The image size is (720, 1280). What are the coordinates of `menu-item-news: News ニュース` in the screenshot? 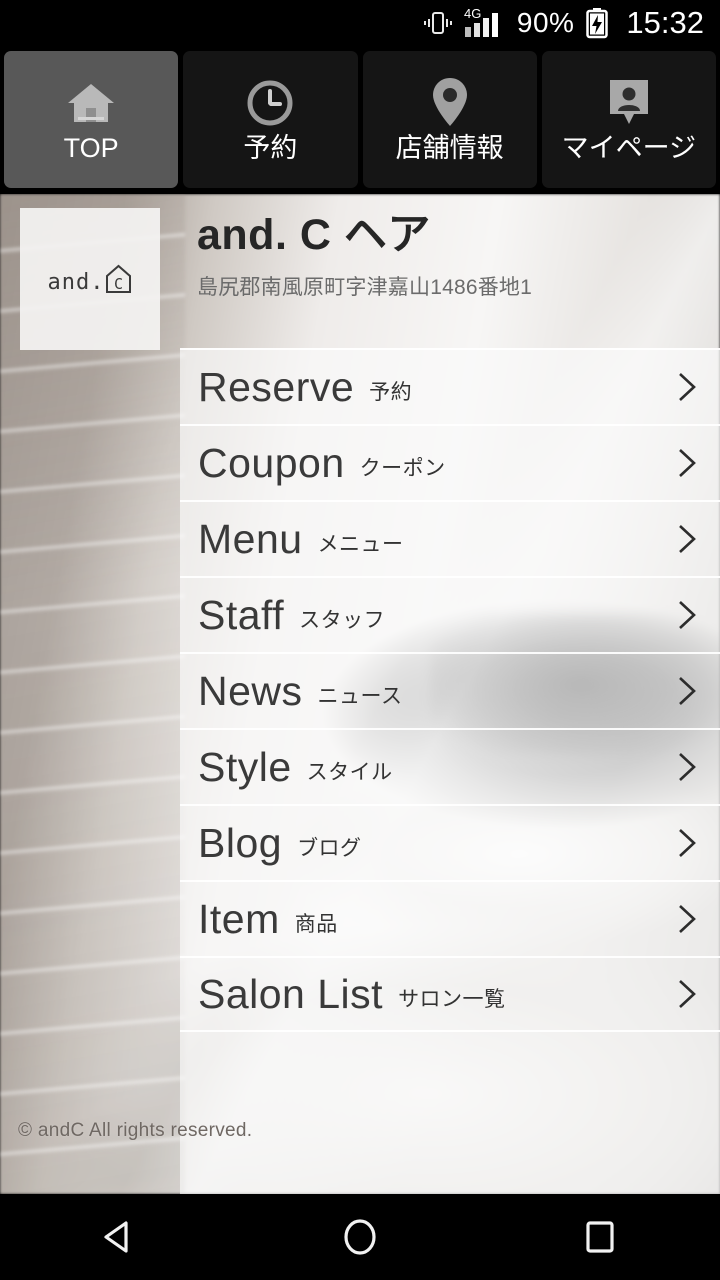 It's located at (450, 690).